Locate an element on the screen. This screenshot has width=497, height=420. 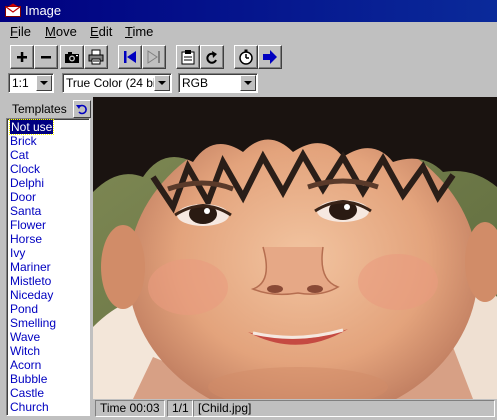
forward-arrow-icon is located at coordinates (270, 57).